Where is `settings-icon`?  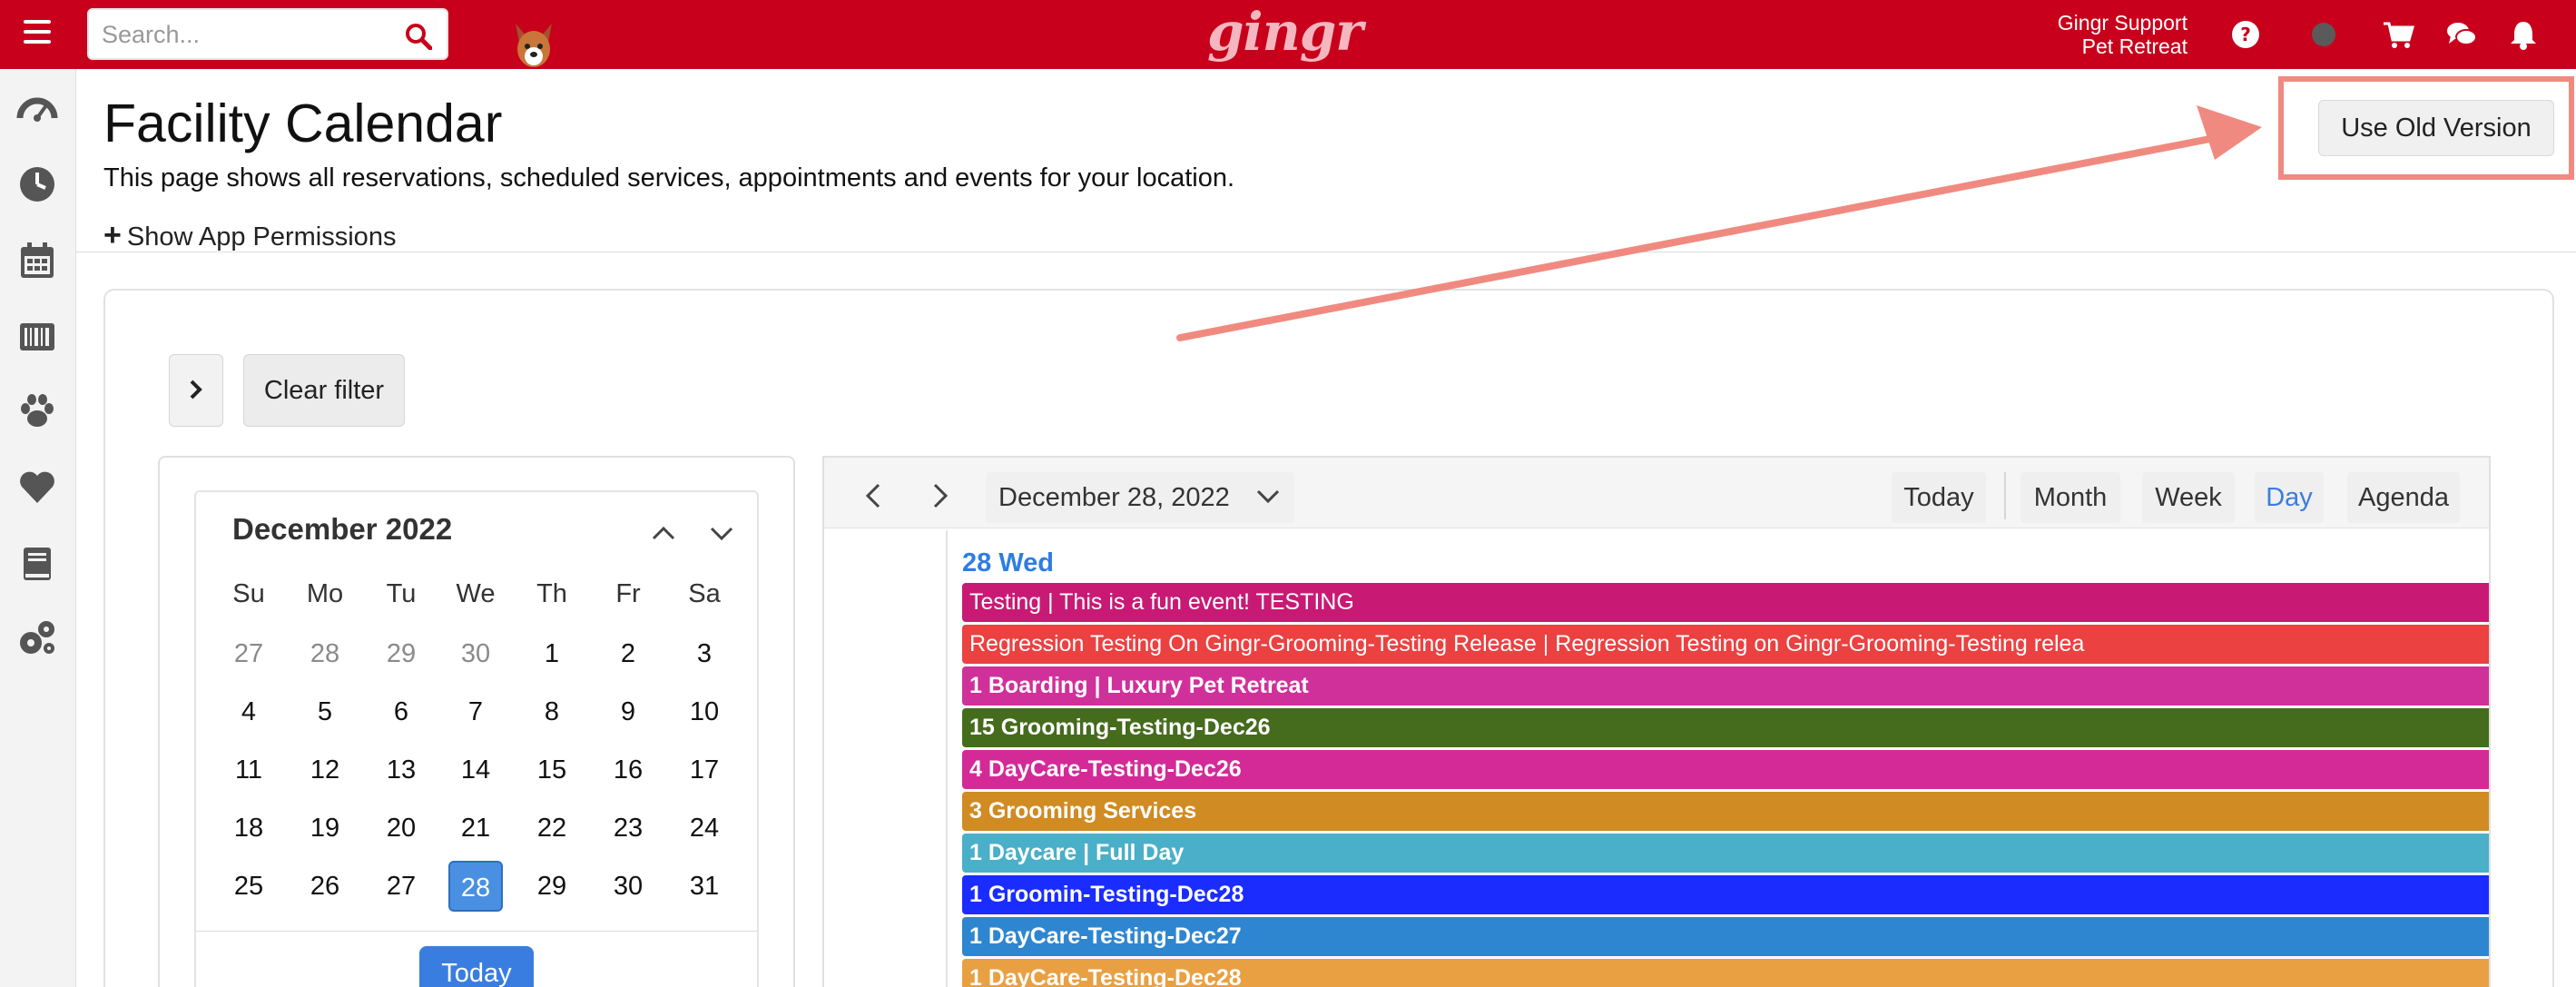 settings-icon is located at coordinates (37, 638).